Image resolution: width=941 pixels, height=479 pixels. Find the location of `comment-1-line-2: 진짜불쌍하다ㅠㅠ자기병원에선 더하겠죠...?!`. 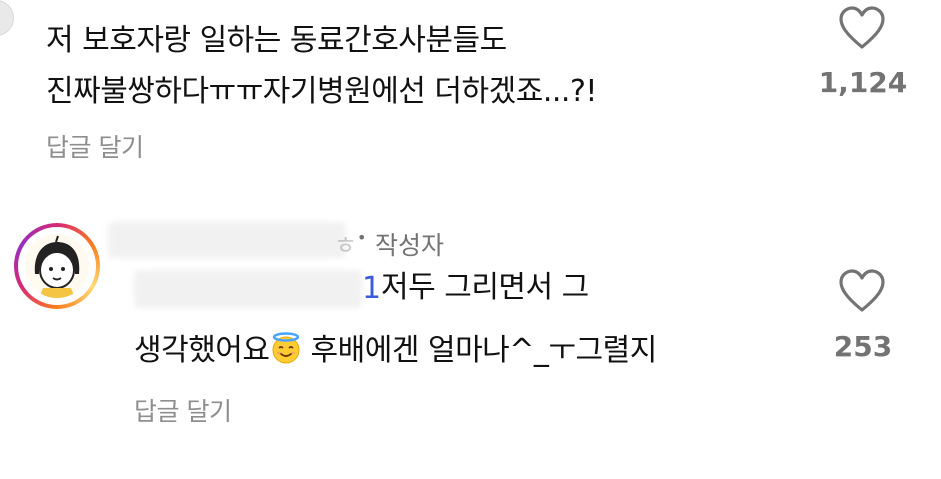

comment-1-line-2: 진짜불쌍하다ㅠㅠ자기병원에선 더하겠죠...?! is located at coordinates (321, 91).